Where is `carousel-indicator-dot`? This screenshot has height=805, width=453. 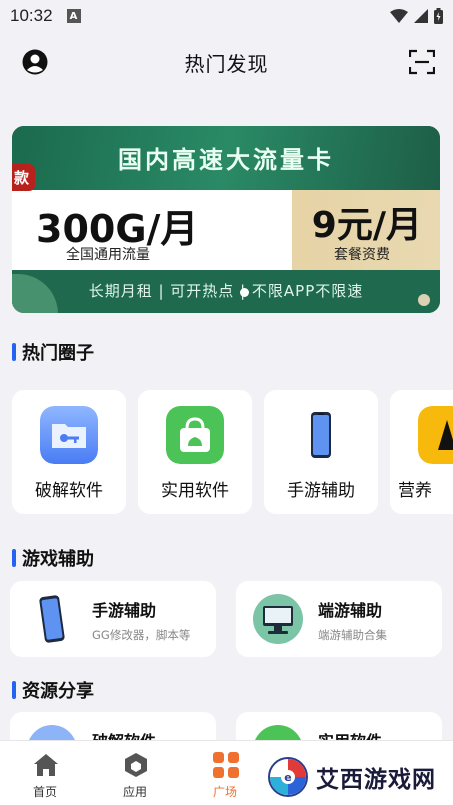
carousel-indicator-dot is located at coordinates (244, 292).